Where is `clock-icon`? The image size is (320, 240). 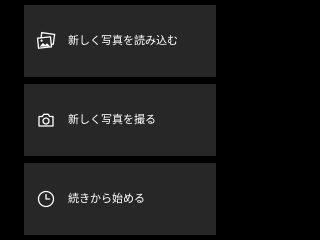
clock-icon is located at coordinates (46, 199).